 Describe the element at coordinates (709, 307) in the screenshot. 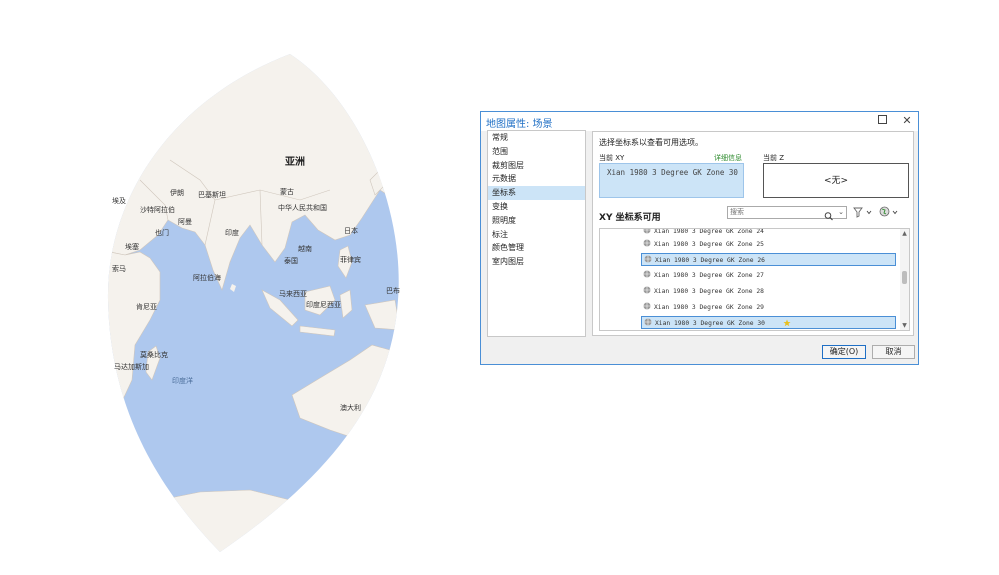

I see `tree-item-label: Xian 1980 3 Degree GK Zone 29` at that location.